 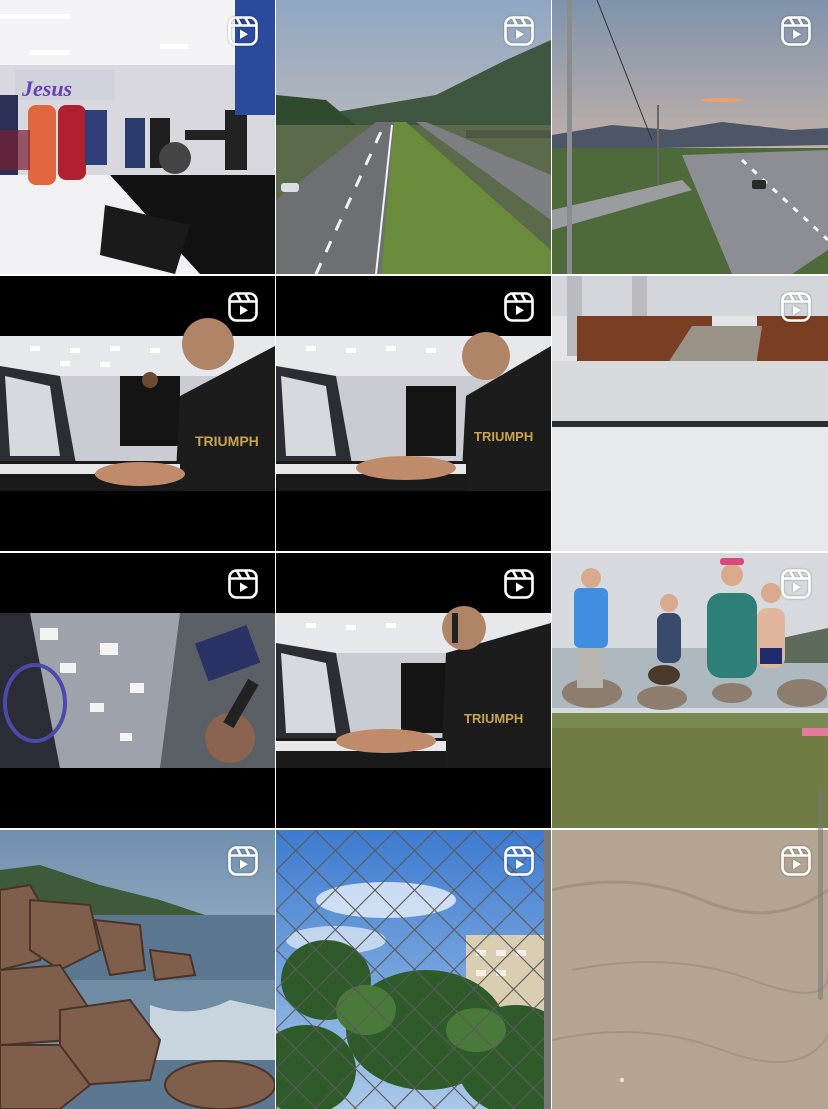 What do you see at coordinates (46, 88) in the screenshot?
I see `jesus-sign: Jesus` at bounding box center [46, 88].